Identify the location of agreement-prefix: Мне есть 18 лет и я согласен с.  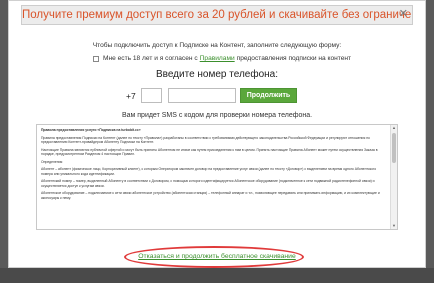
(150, 58).